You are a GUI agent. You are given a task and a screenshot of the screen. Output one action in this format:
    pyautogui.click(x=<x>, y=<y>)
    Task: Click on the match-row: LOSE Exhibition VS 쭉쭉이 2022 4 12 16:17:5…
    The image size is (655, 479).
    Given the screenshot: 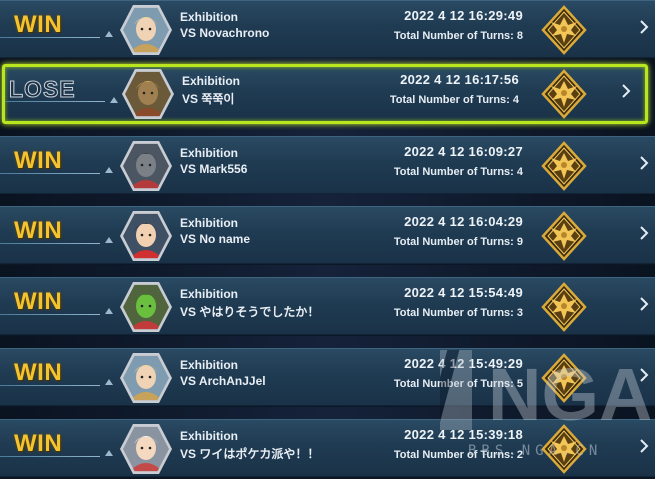 What is the action you would take?
    pyautogui.click(x=325, y=94)
    